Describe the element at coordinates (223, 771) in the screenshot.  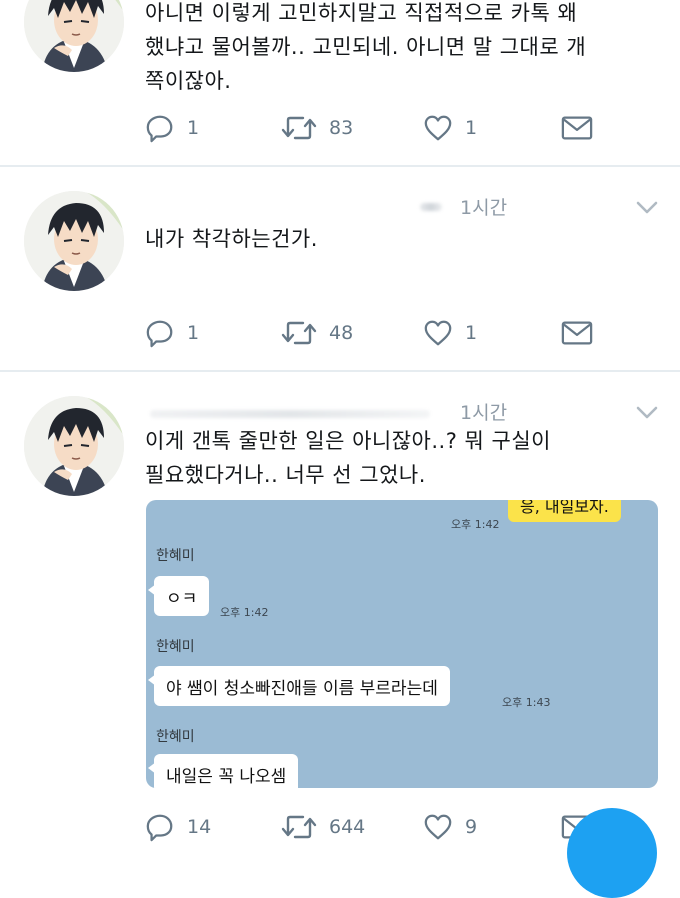
I see `message-bubble: 내일은 꼭 나오셈` at that location.